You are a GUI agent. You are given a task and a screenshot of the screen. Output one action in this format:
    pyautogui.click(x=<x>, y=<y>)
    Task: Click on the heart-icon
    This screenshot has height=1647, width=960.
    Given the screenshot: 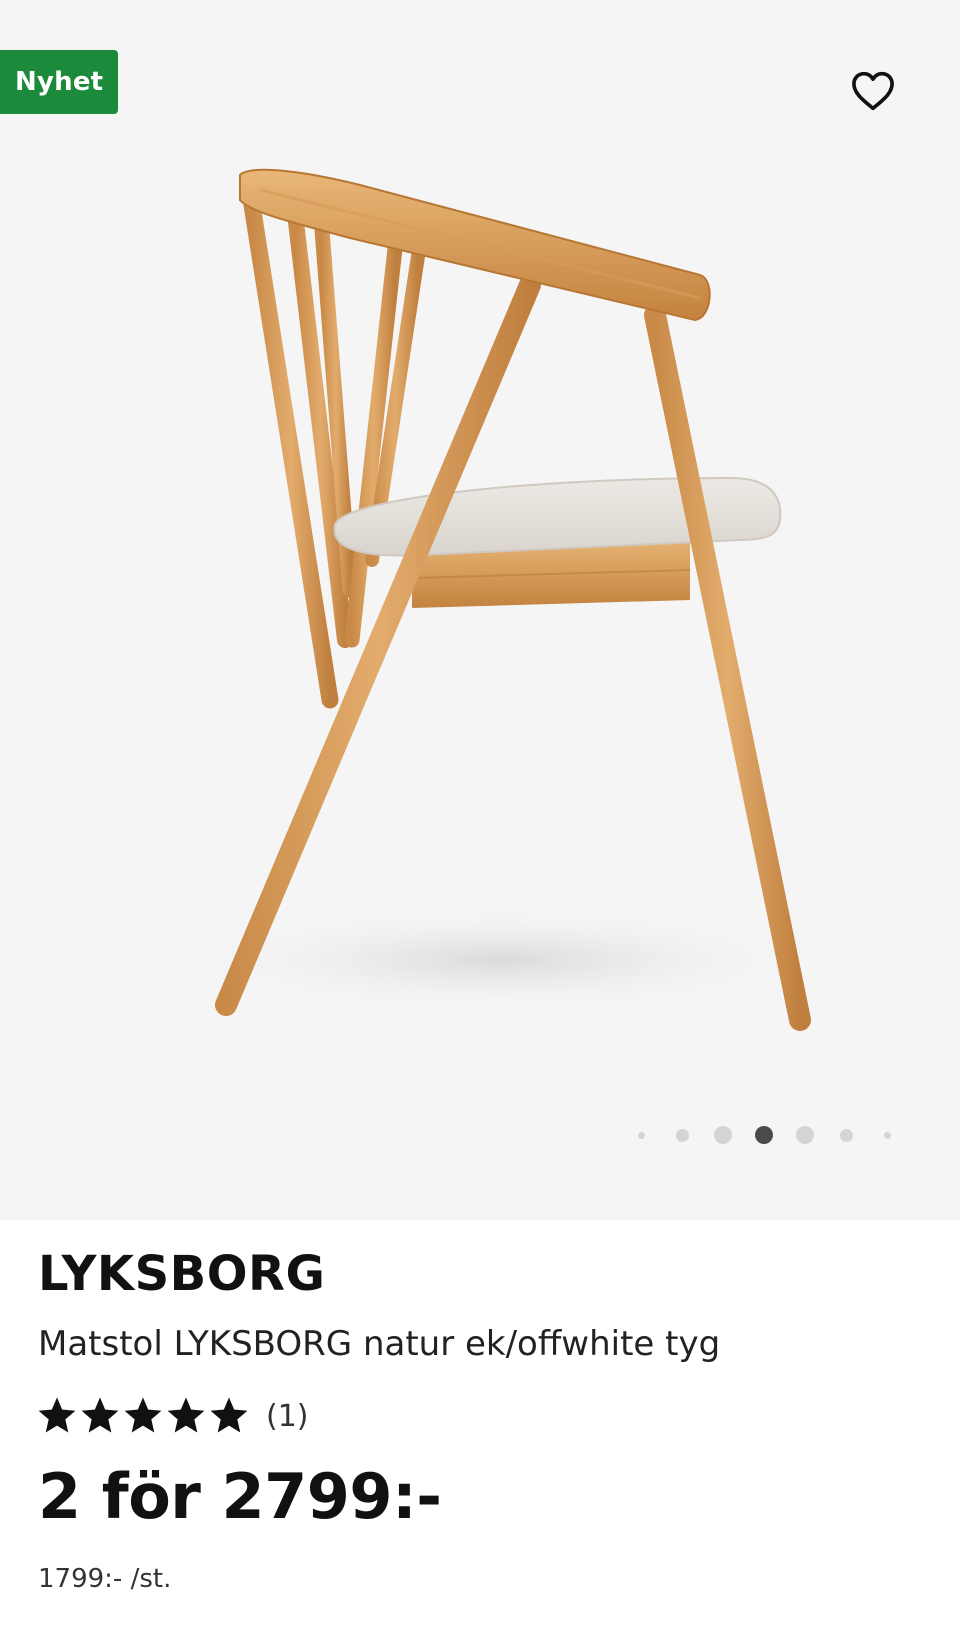 What is the action you would take?
    pyautogui.click(x=873, y=91)
    